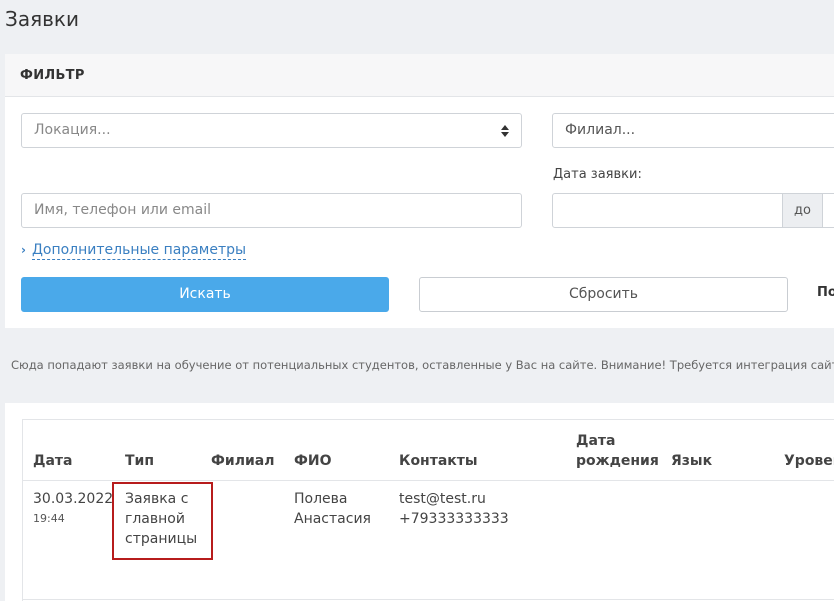  Describe the element at coordinates (242, 461) in the screenshot. I see `col-branch: Филиал` at that location.